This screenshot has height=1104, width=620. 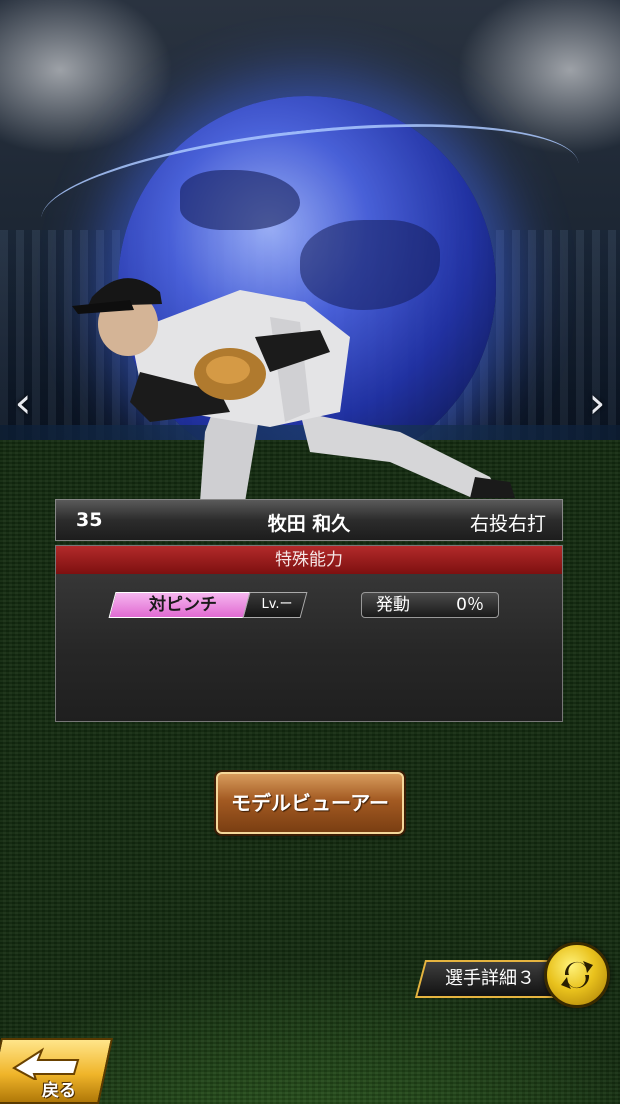 What do you see at coordinates (293, 390) in the screenshot?
I see `player-figure` at bounding box center [293, 390].